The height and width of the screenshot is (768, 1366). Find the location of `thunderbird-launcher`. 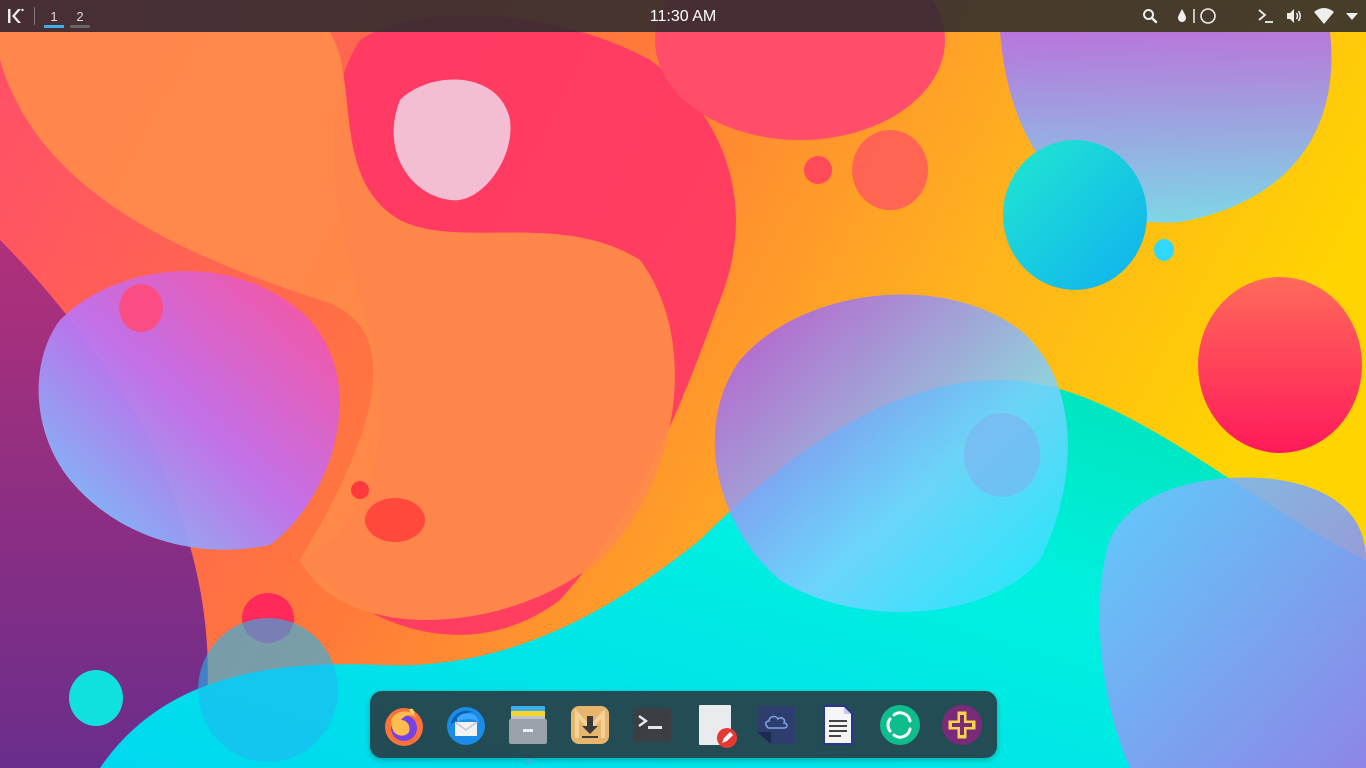

thunderbird-launcher is located at coordinates (466, 725).